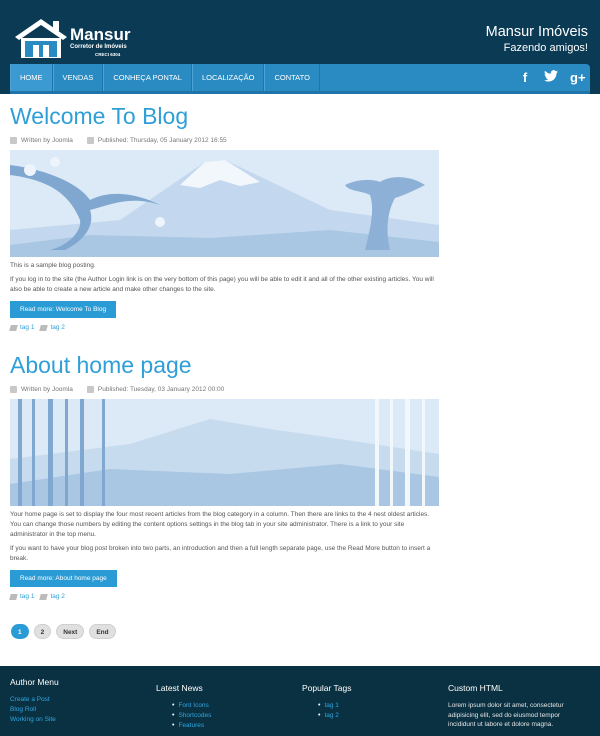 The height and width of the screenshot is (736, 600). I want to click on nav-item-vendas: VENDAS, so click(78, 77).